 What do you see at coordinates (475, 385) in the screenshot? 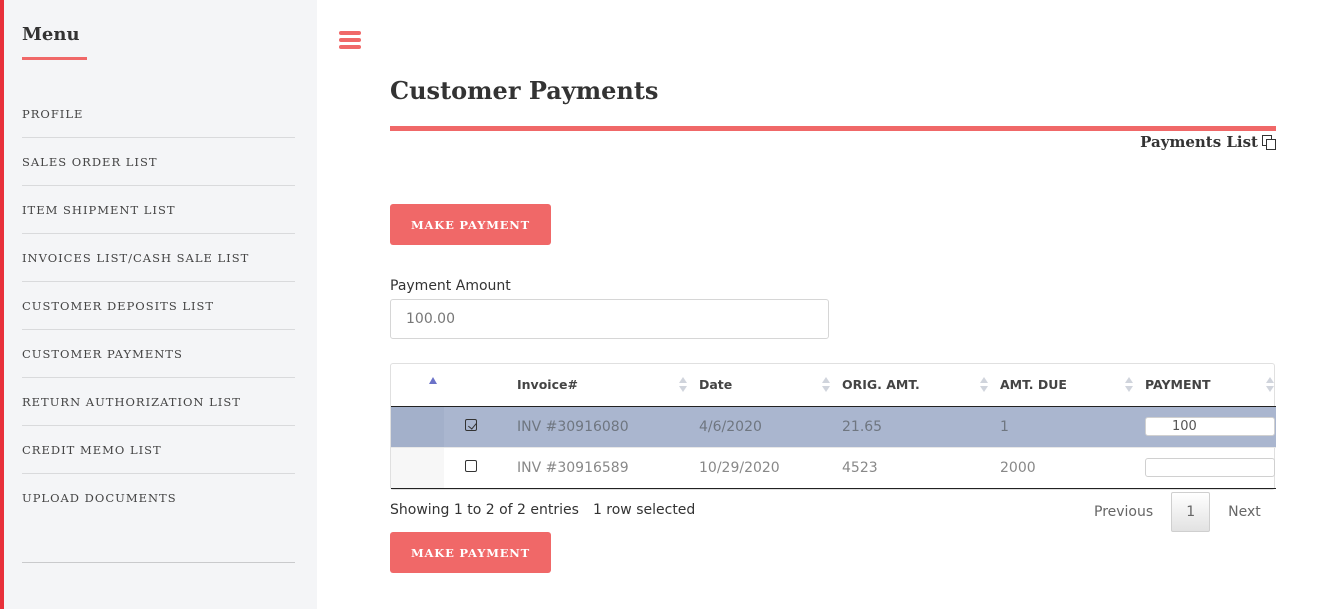
I see `column-header-checkbox` at bounding box center [475, 385].